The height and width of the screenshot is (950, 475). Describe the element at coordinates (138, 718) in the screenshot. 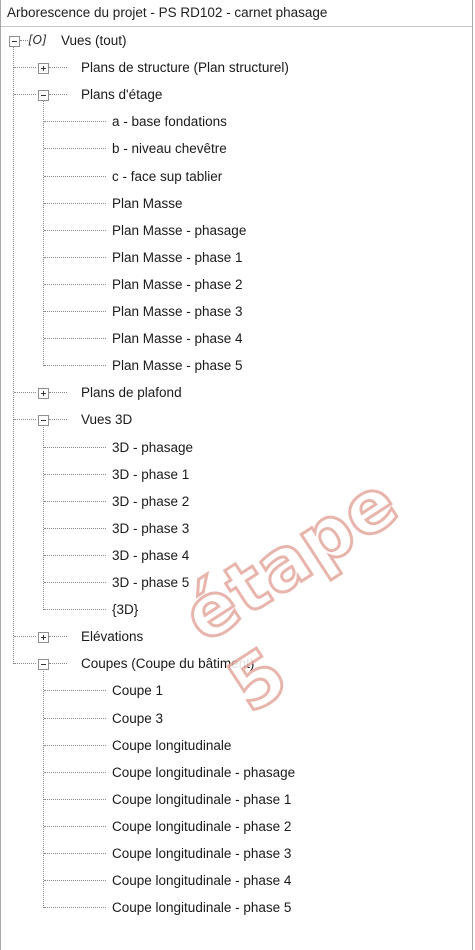

I see `view-label: Coupe 3` at that location.